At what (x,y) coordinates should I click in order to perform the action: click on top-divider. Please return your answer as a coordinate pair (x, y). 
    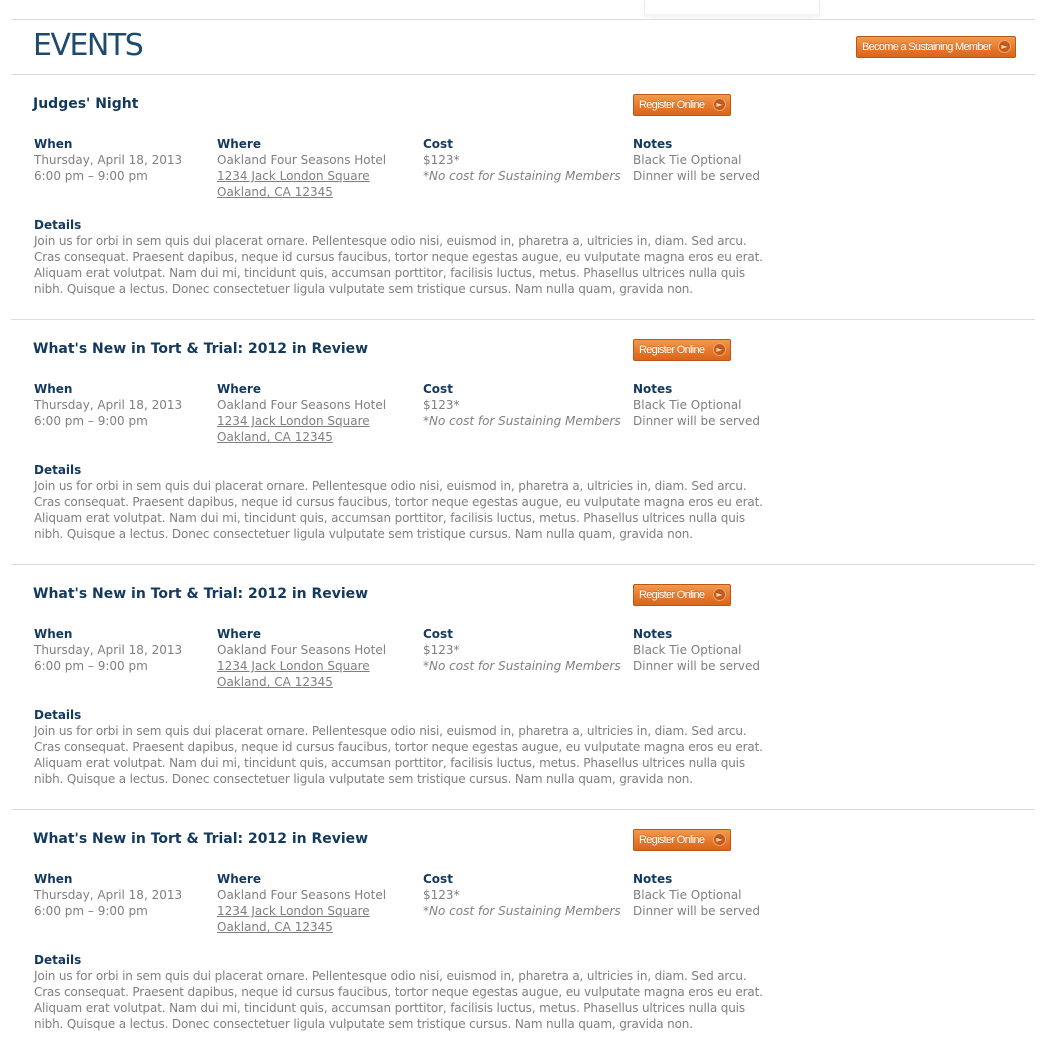
    Looking at the image, I should click on (523, 19).